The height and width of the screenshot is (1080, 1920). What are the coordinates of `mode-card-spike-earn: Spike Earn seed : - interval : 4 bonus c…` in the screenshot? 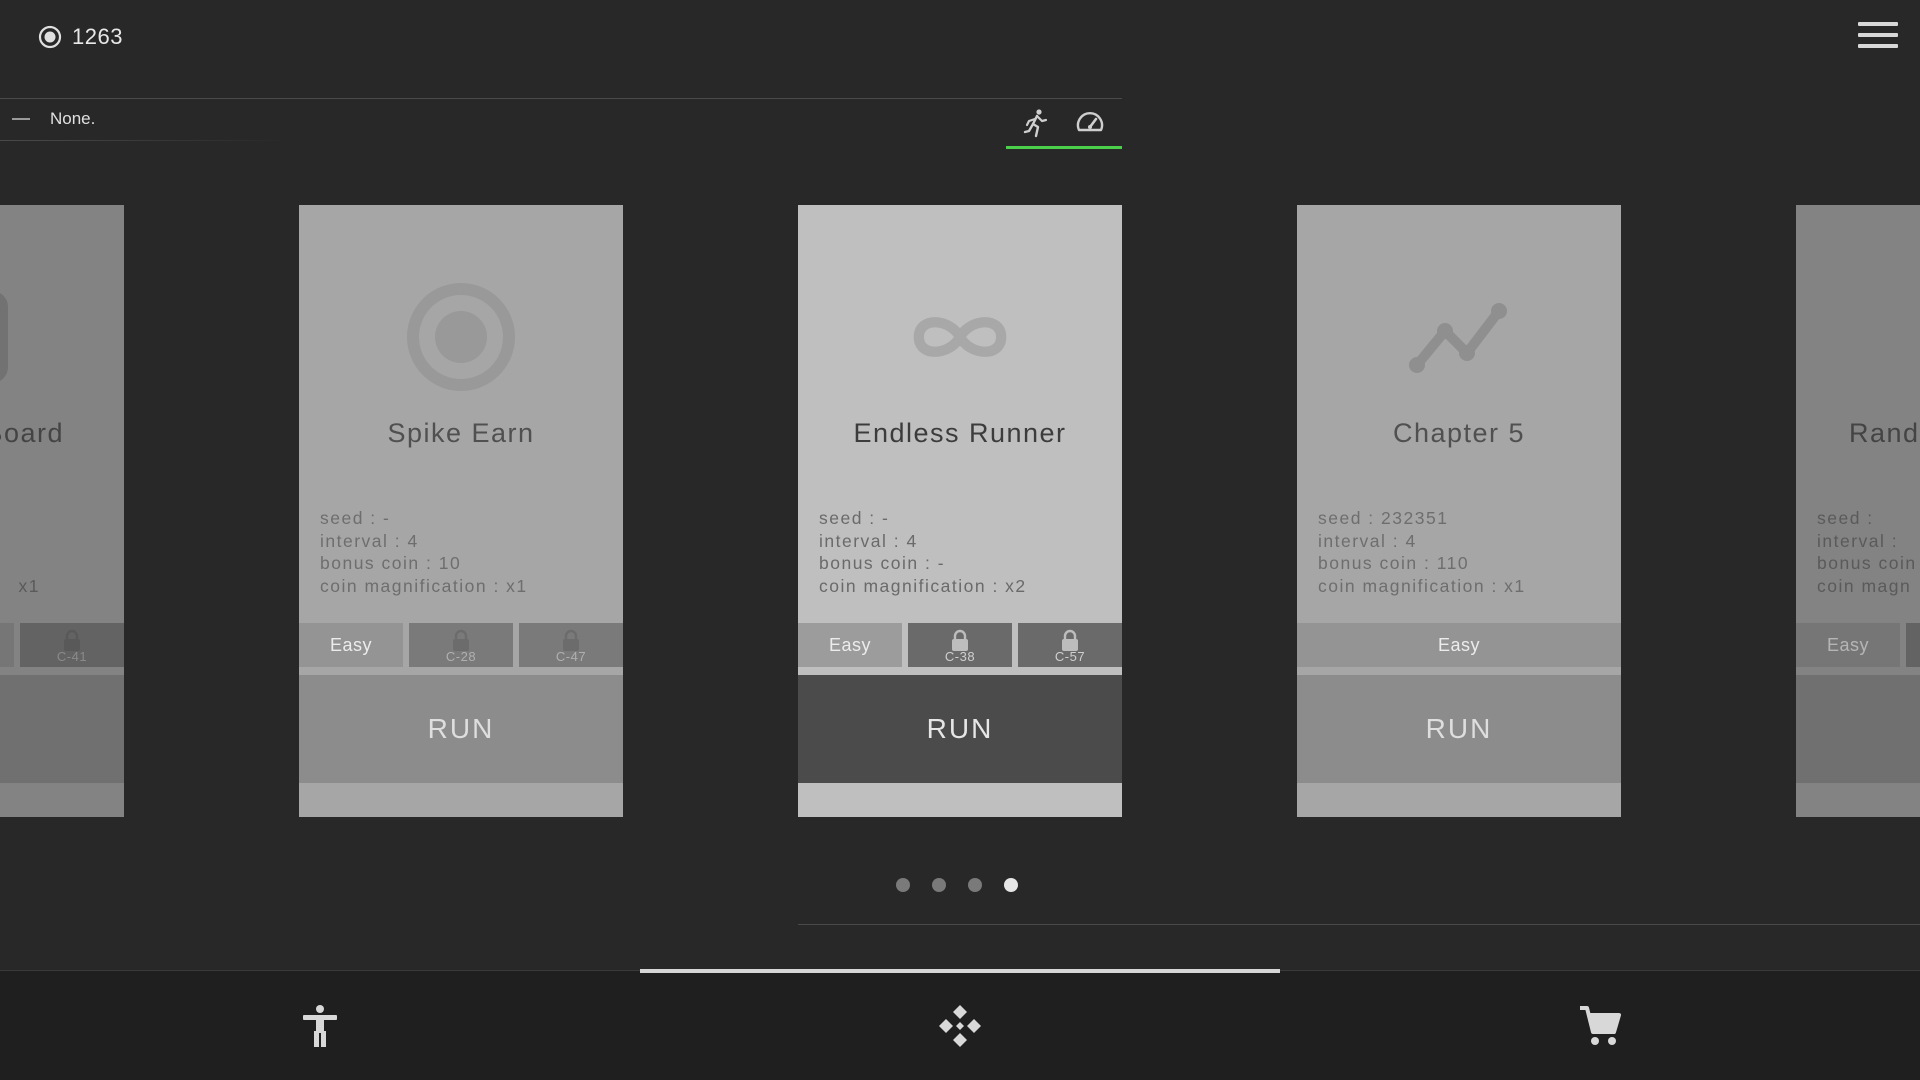 It's located at (461, 511).